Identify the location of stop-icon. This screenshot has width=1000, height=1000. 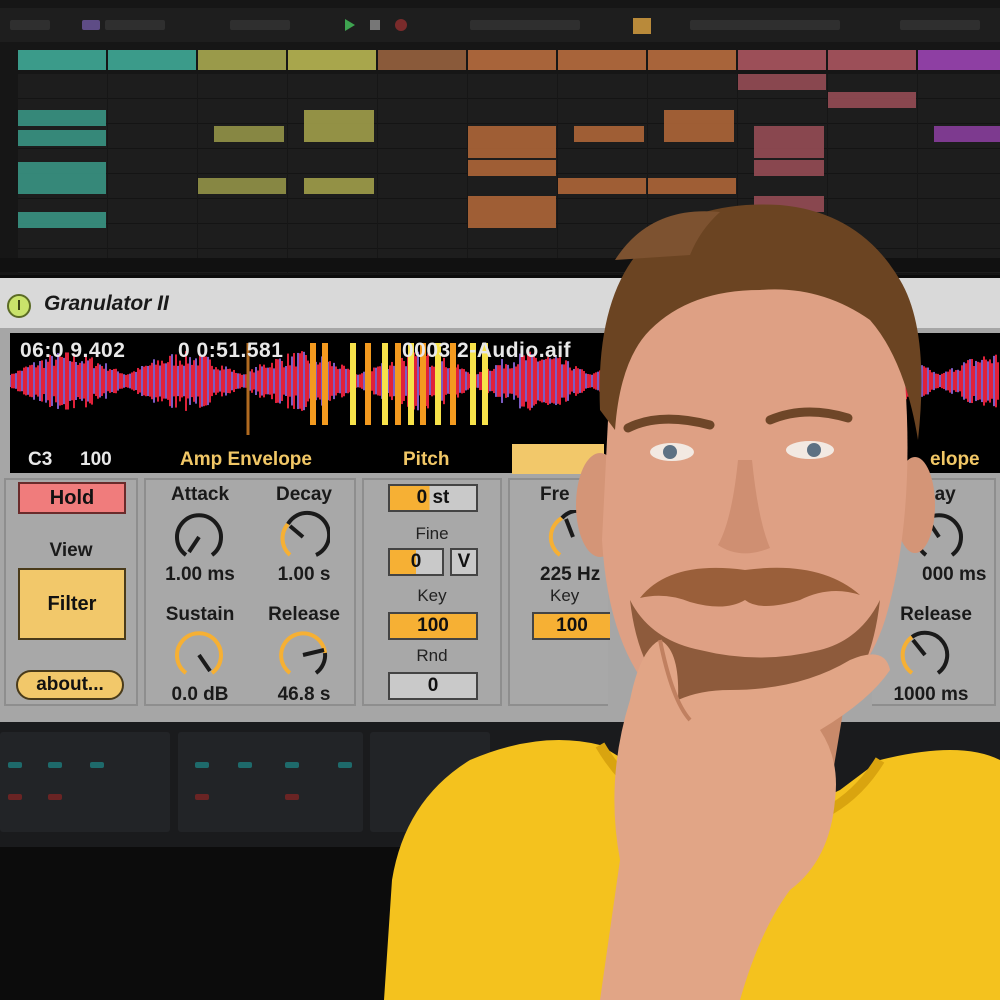
(375, 25).